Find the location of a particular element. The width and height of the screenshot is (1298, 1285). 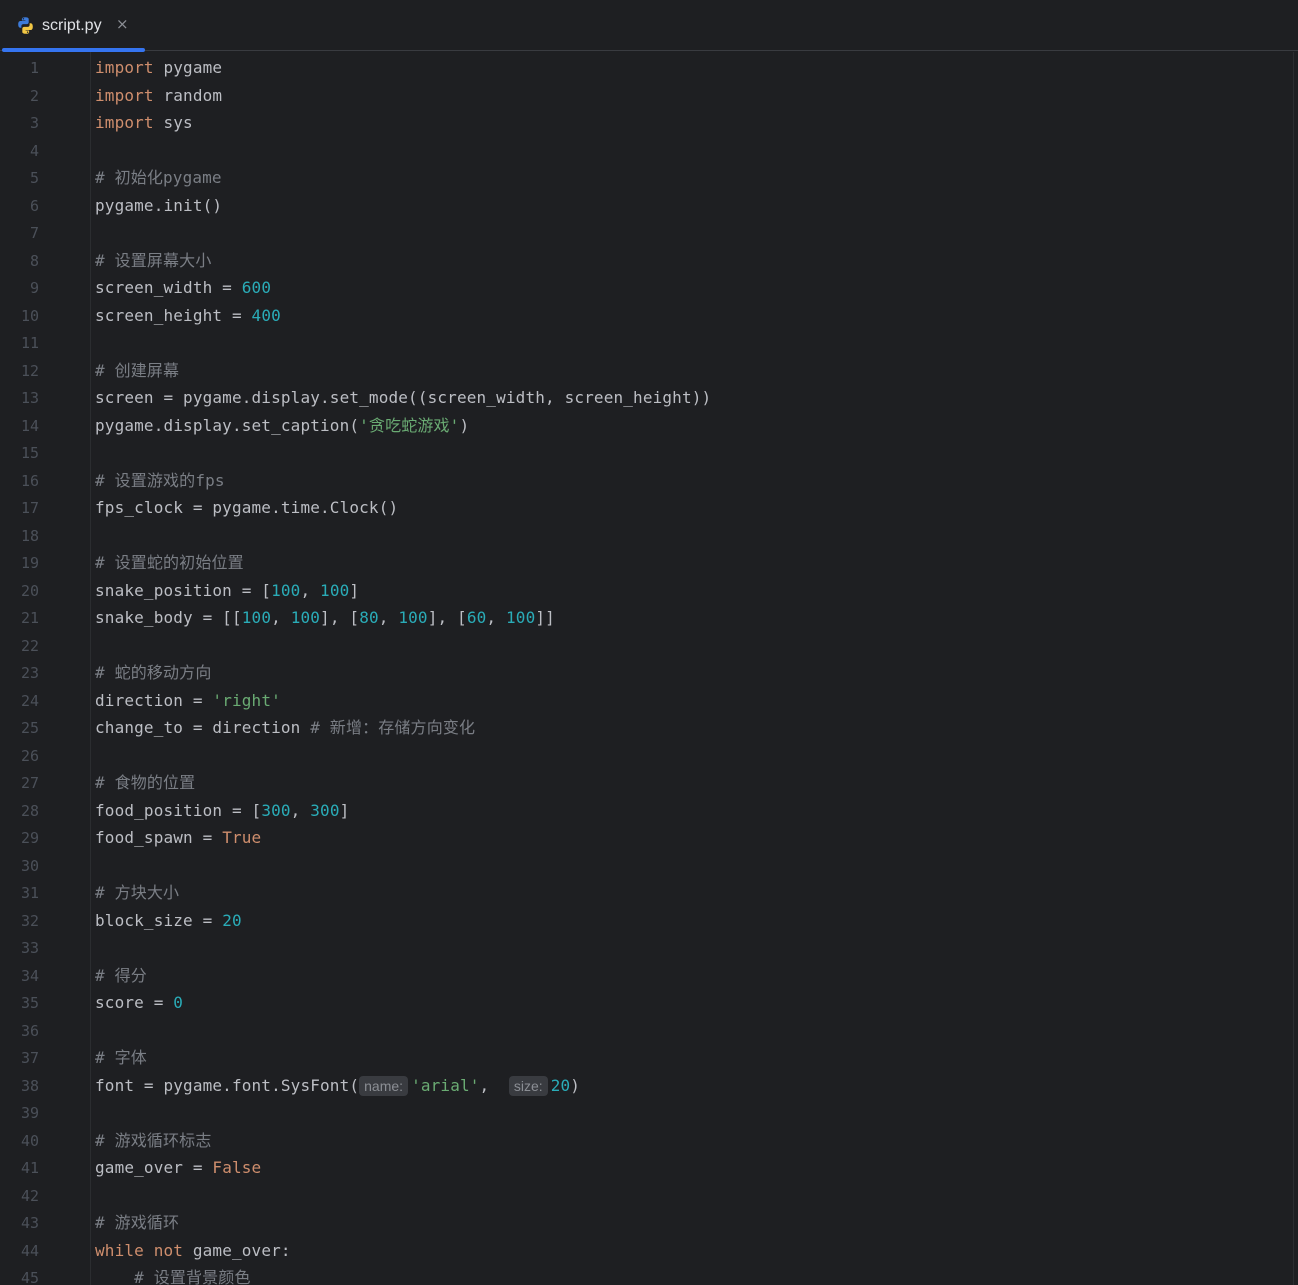

code-comment: # 设置屏幕大小 is located at coordinates (153, 260).